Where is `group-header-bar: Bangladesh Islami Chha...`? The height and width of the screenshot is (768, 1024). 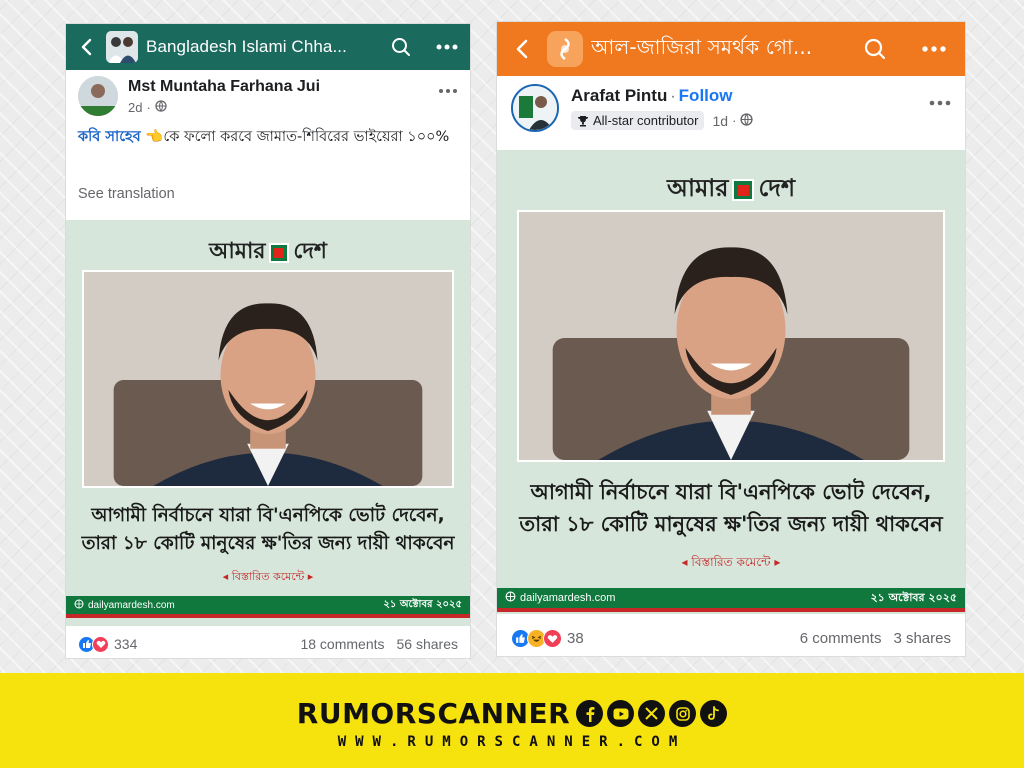
group-header-bar: Bangladesh Islami Chha... is located at coordinates (268, 47).